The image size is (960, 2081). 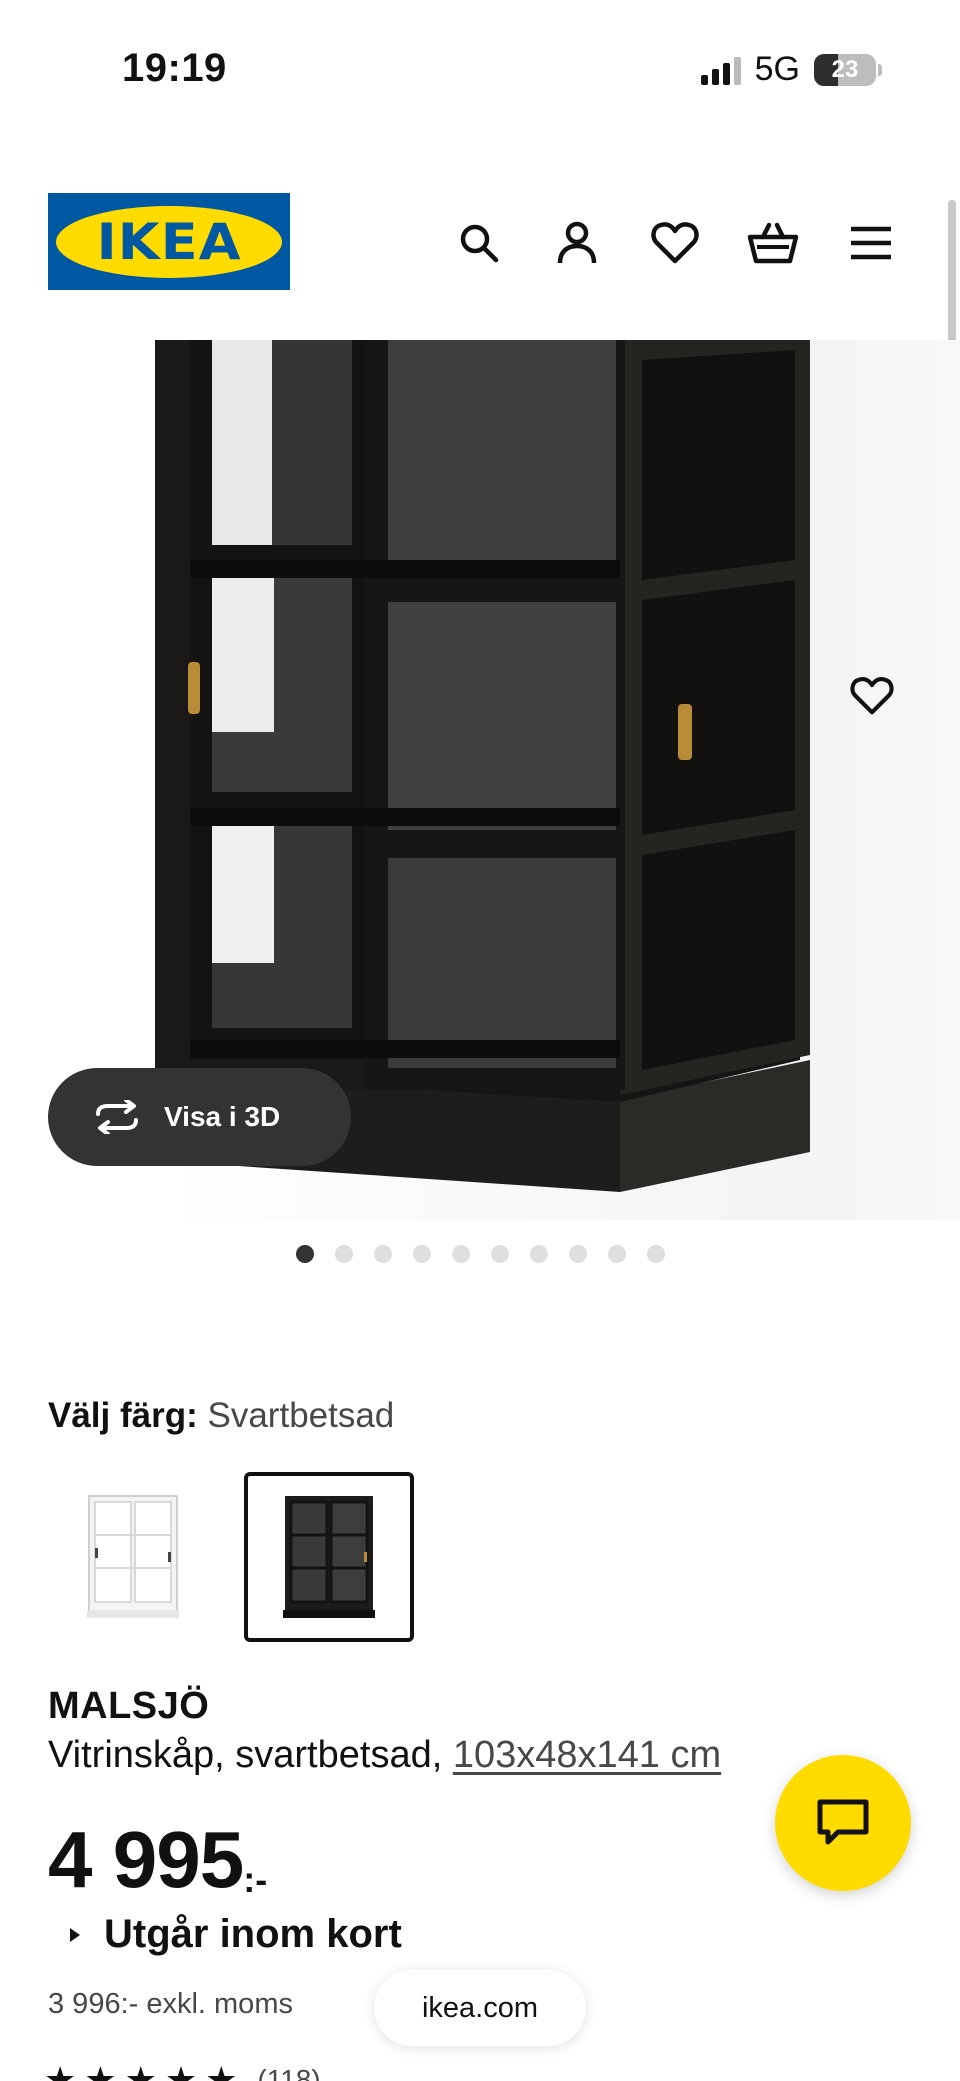 What do you see at coordinates (480, 70) in the screenshot?
I see `status-bar: 19:19 5G 23` at bounding box center [480, 70].